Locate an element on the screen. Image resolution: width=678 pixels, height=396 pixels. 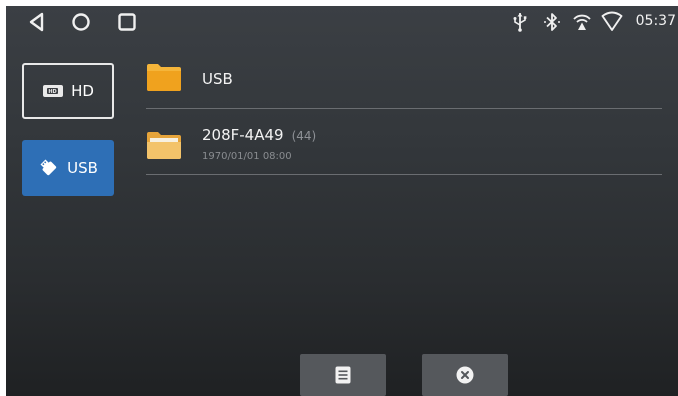
svg-text: HD is located at coordinates (52, 92).